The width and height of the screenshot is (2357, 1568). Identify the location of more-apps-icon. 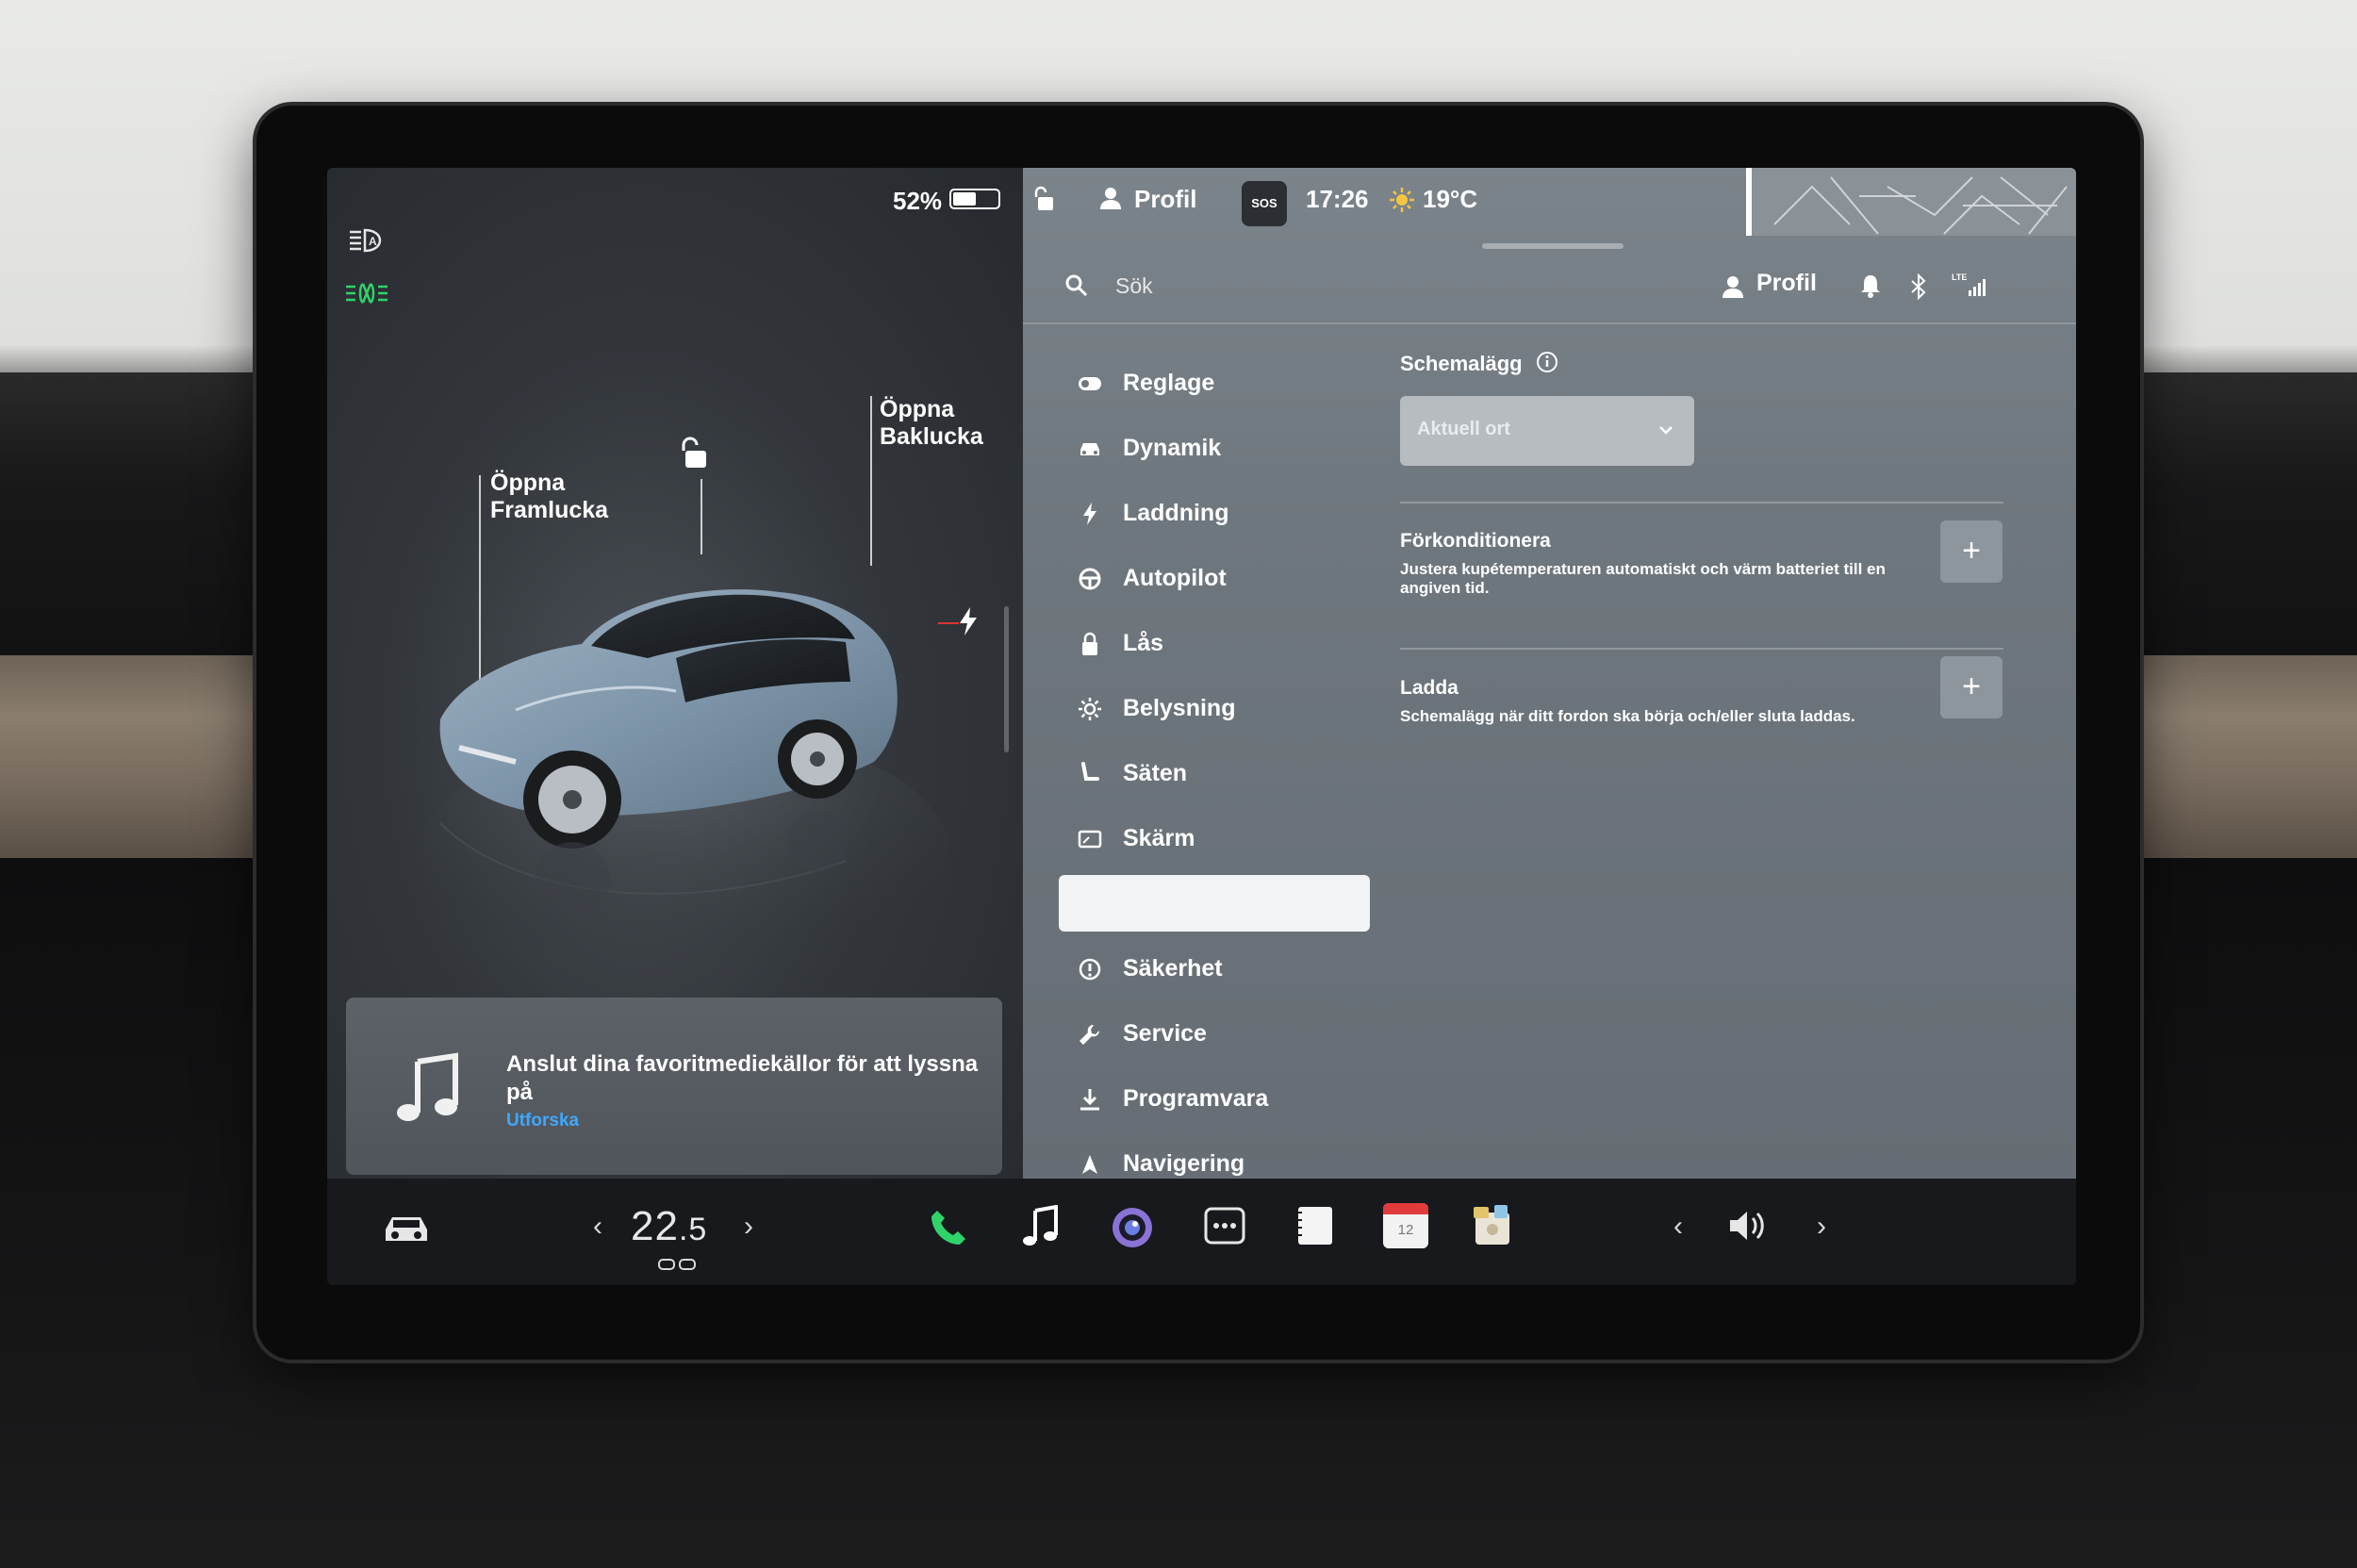
(1224, 1228).